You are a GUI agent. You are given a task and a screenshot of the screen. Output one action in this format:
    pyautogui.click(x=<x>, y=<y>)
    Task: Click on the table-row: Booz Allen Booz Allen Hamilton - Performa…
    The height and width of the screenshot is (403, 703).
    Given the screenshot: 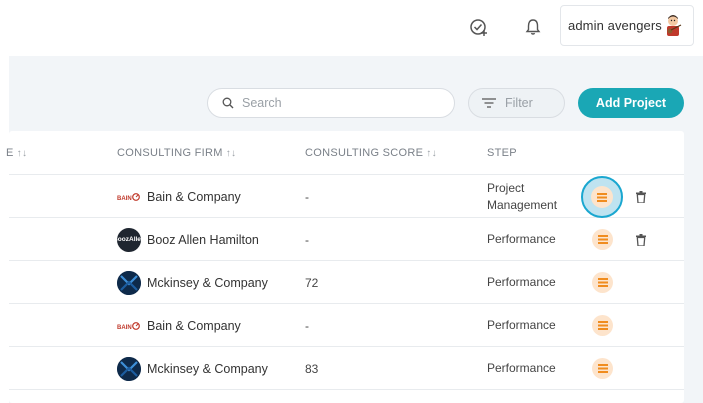 What is the action you would take?
    pyautogui.click(x=346, y=239)
    